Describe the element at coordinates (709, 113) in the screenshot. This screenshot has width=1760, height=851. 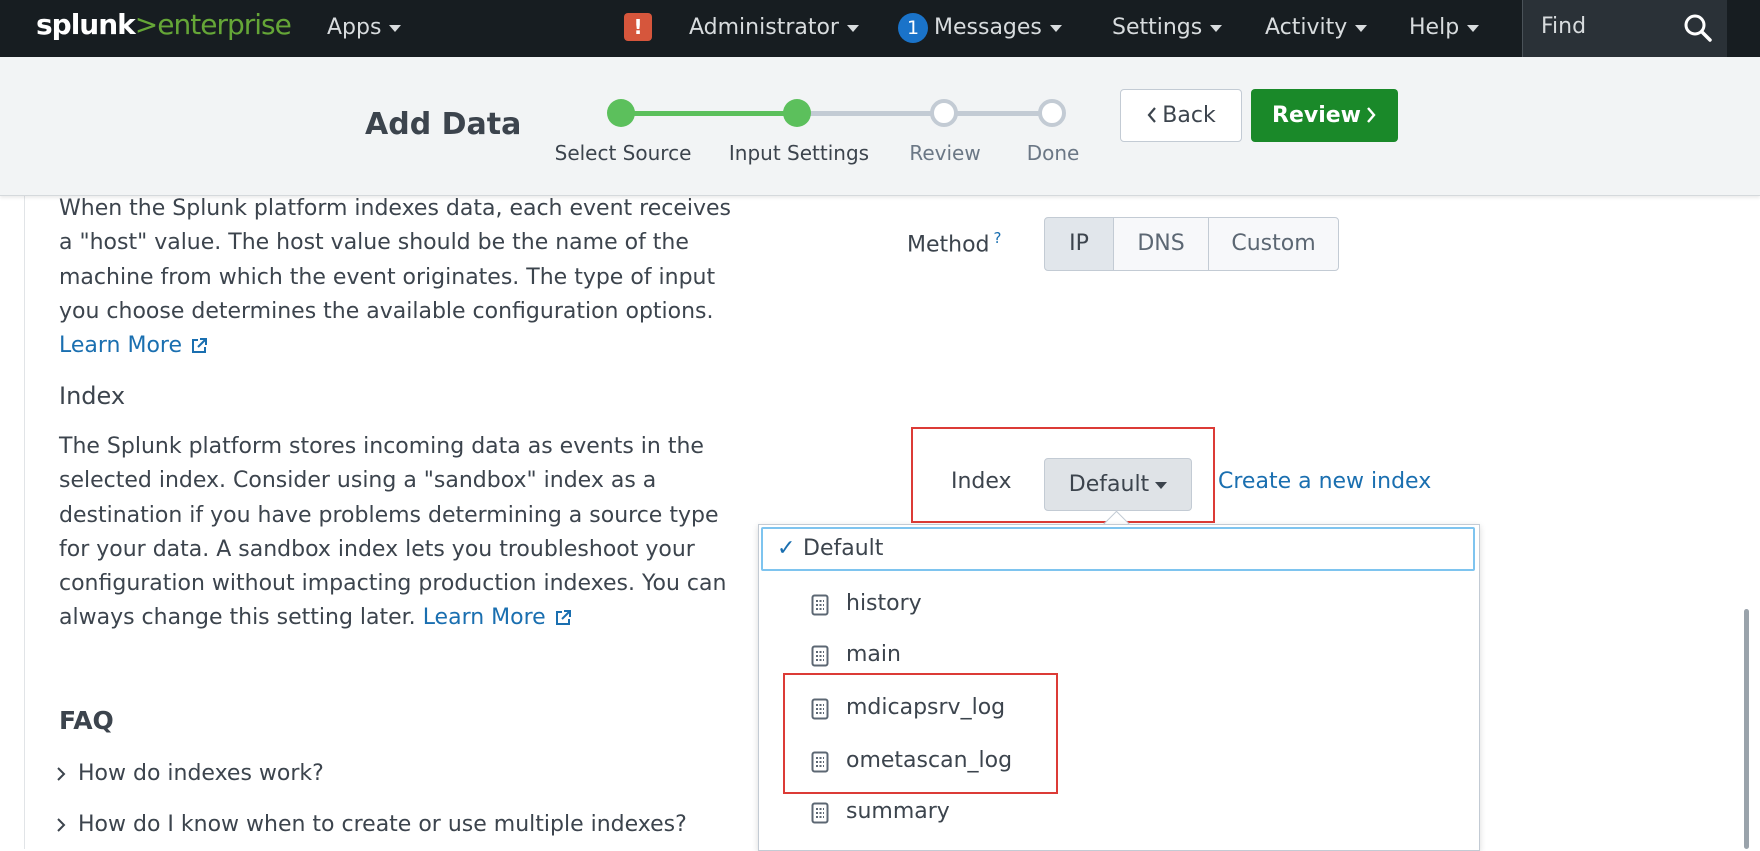
I see `step-progress-done` at that location.